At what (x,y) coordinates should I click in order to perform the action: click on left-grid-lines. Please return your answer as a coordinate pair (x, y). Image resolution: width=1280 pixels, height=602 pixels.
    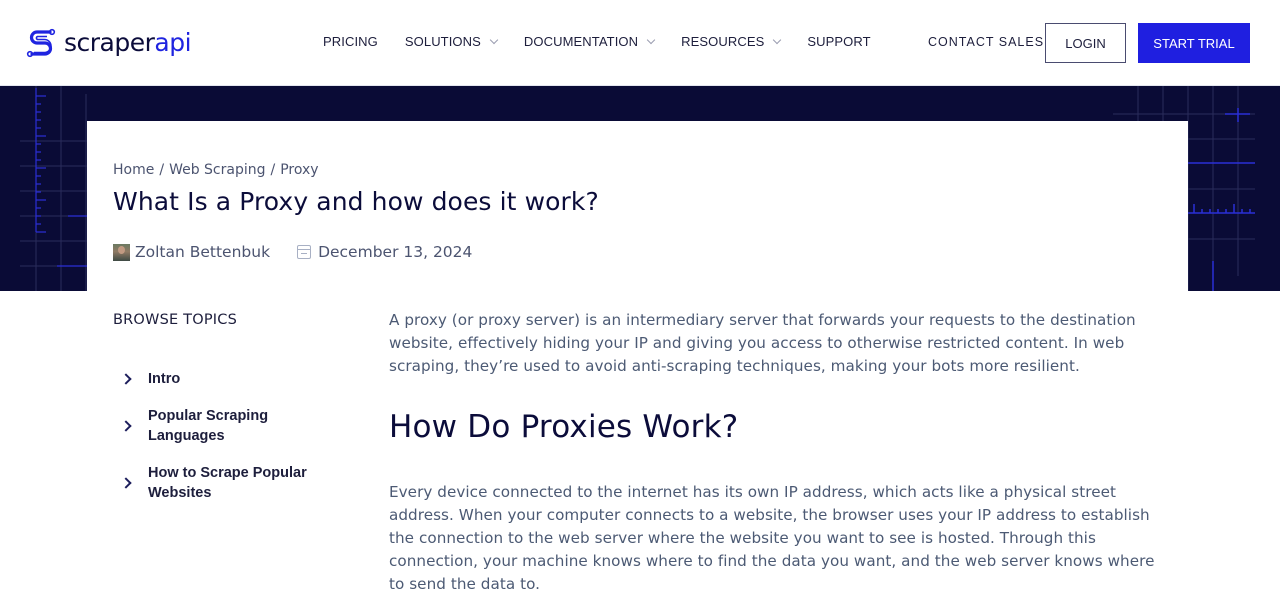
    Looking at the image, I should click on (53, 188).